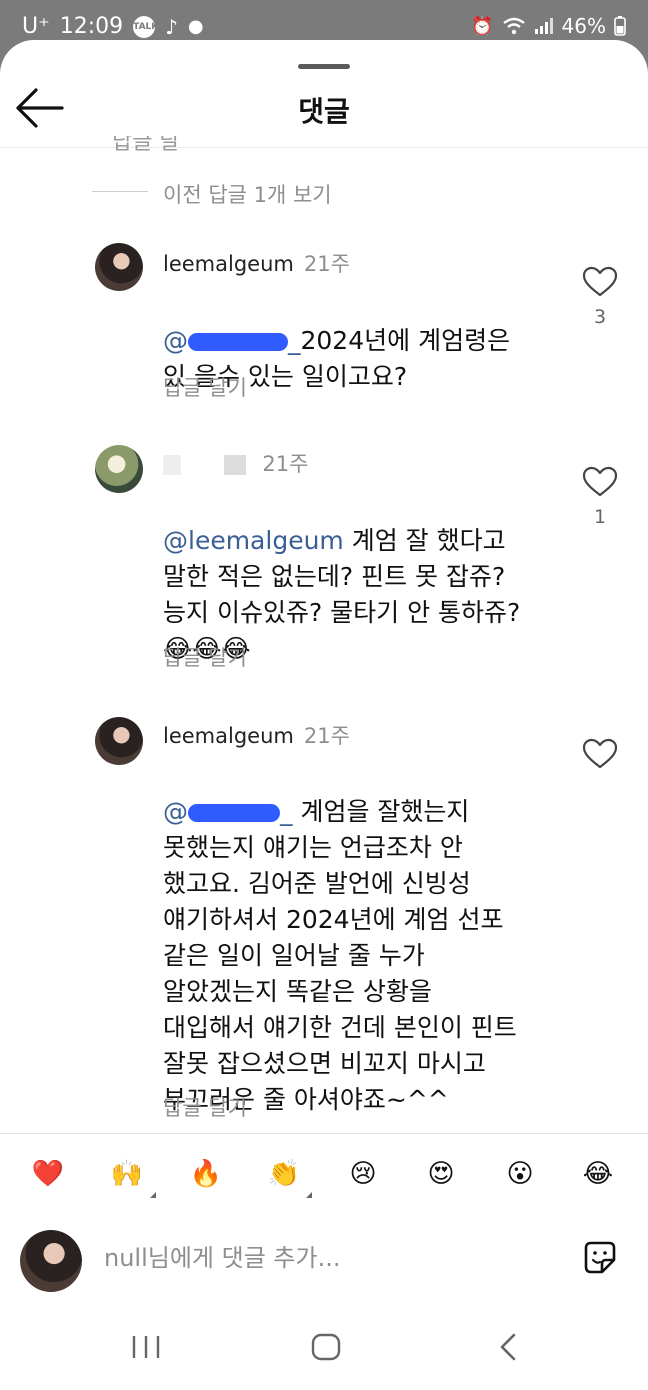 Image resolution: width=648 pixels, height=1390 pixels. I want to click on alarm-icon: ⏰, so click(482, 26).